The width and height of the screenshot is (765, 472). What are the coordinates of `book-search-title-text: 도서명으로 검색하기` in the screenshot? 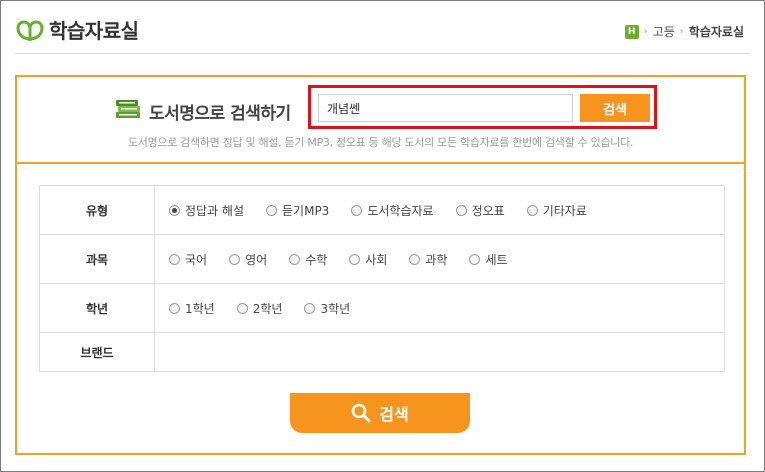 It's located at (220, 113).